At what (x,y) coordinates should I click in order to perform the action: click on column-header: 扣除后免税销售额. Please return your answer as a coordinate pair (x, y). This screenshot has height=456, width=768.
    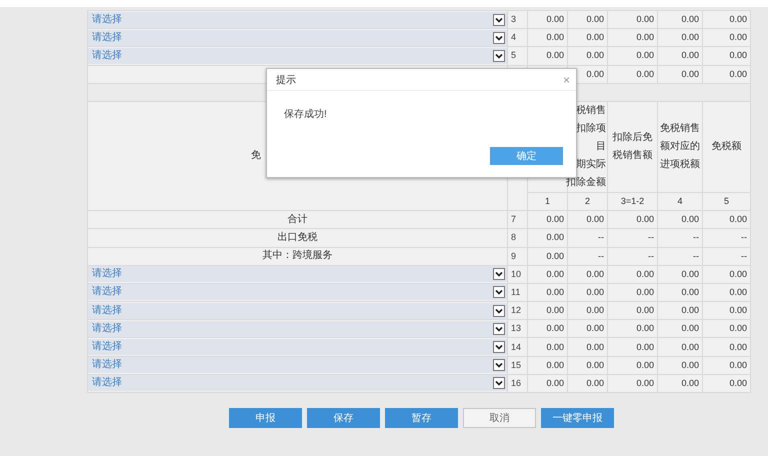
    Looking at the image, I should click on (633, 146).